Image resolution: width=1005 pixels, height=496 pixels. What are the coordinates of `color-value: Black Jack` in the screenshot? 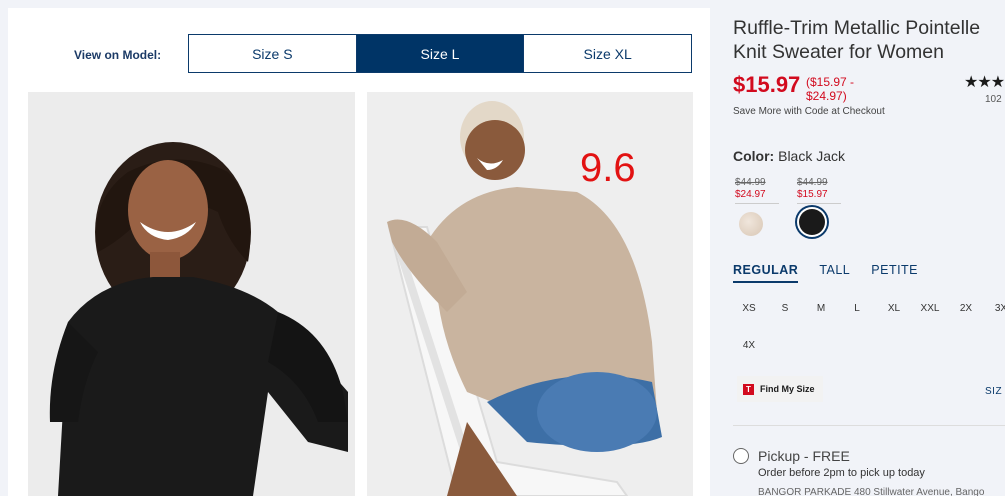 It's located at (812, 156).